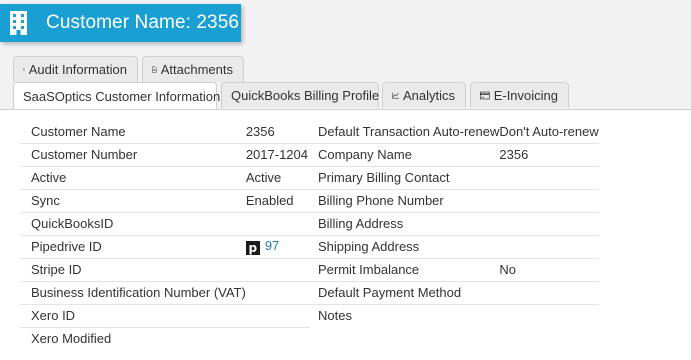 This screenshot has height=360, width=691. Describe the element at coordinates (272, 245) in the screenshot. I see `pipedrive-id-link: 97` at that location.